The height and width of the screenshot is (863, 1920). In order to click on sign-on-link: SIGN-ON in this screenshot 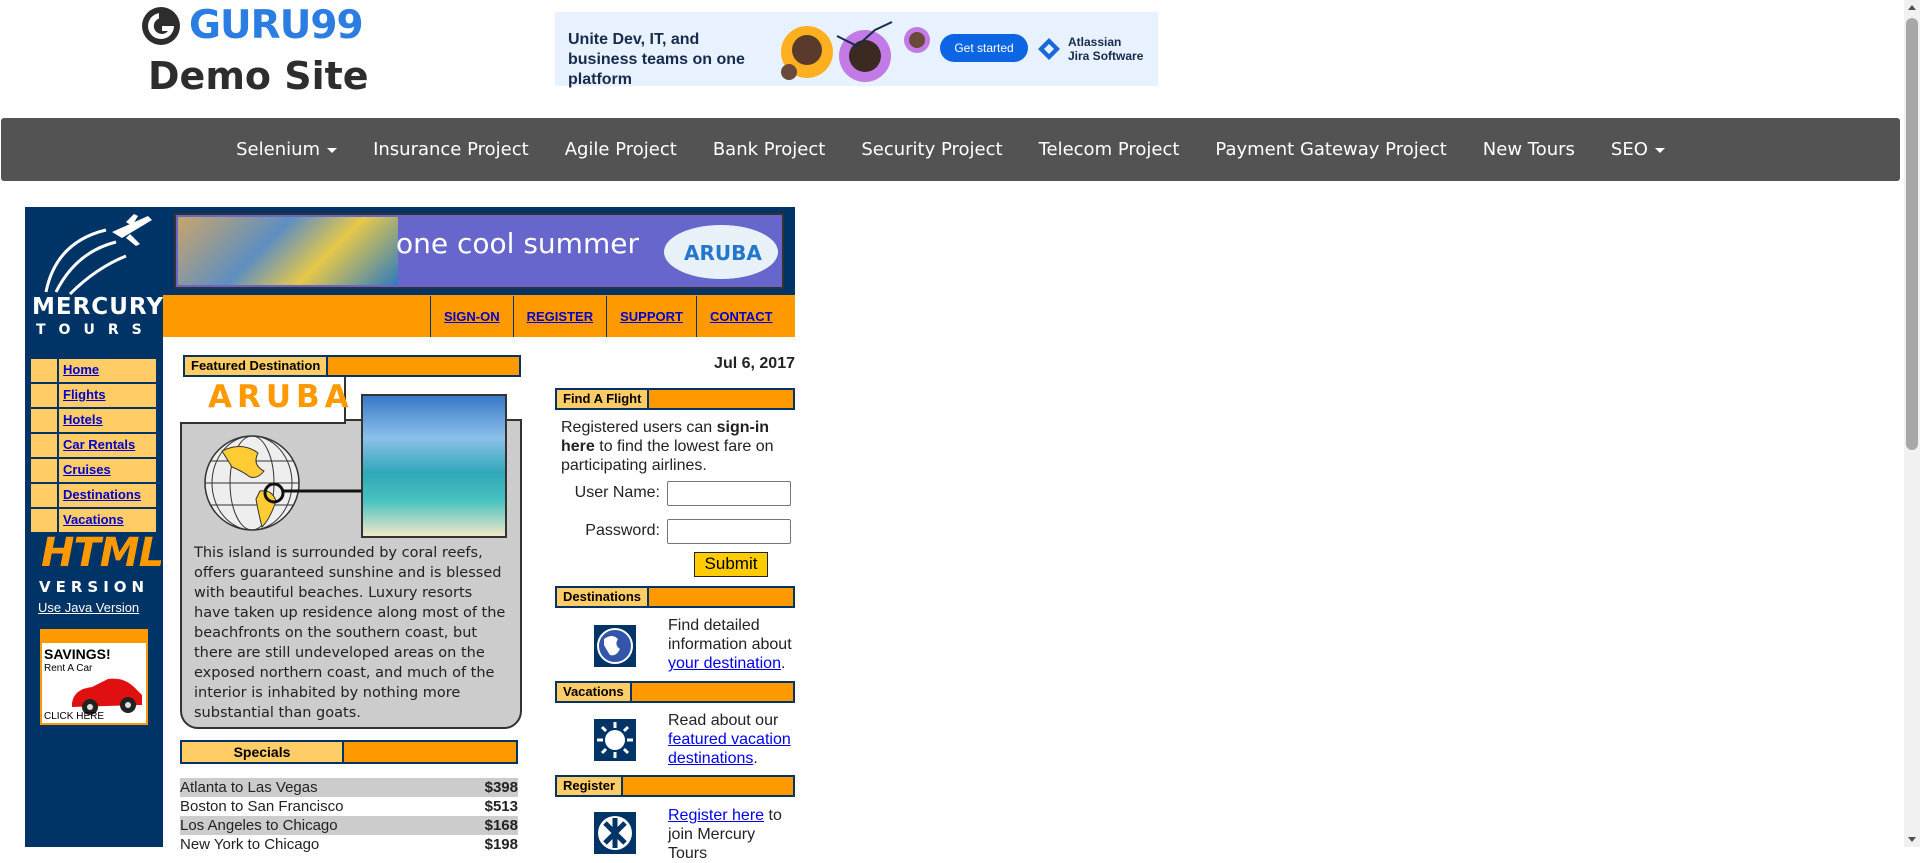, I will do `click(472, 316)`.